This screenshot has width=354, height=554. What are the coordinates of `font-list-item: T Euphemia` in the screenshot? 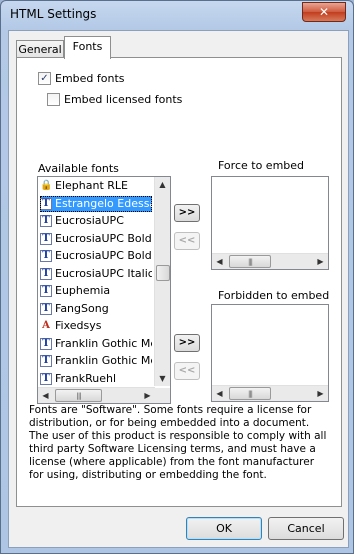 It's located at (96, 291).